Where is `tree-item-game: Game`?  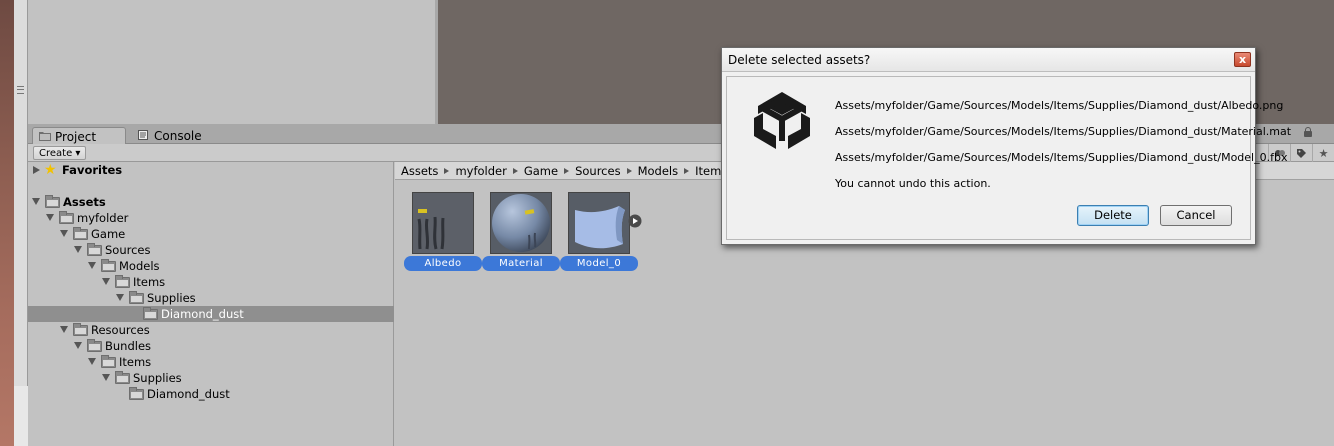
tree-item-game: Game is located at coordinates (211, 234).